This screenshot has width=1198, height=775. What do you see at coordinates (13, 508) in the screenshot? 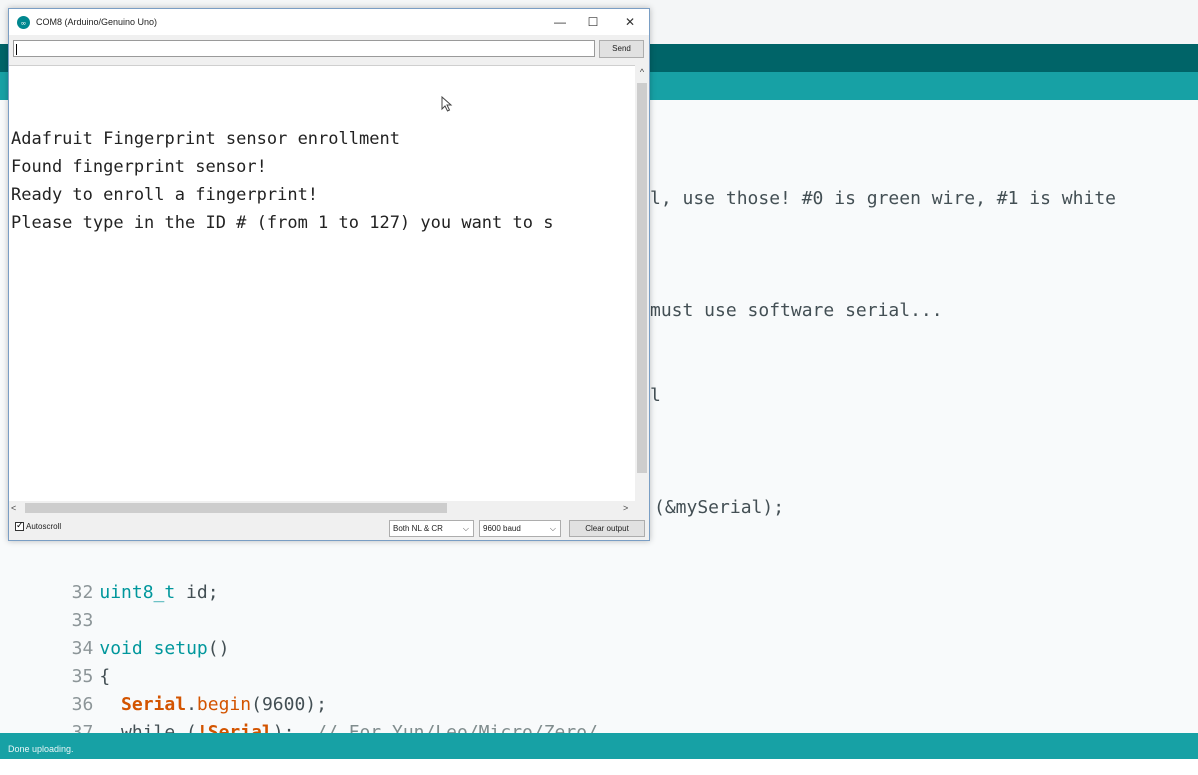
I see `scroll-left-arrow: <` at bounding box center [13, 508].